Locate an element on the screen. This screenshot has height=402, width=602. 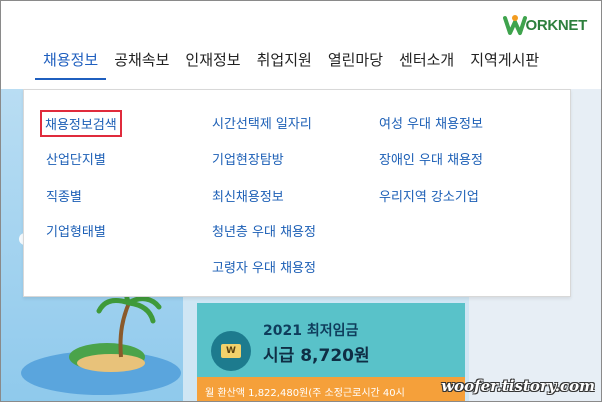
nav-item-talent-info: 인재정보 is located at coordinates (212, 62).